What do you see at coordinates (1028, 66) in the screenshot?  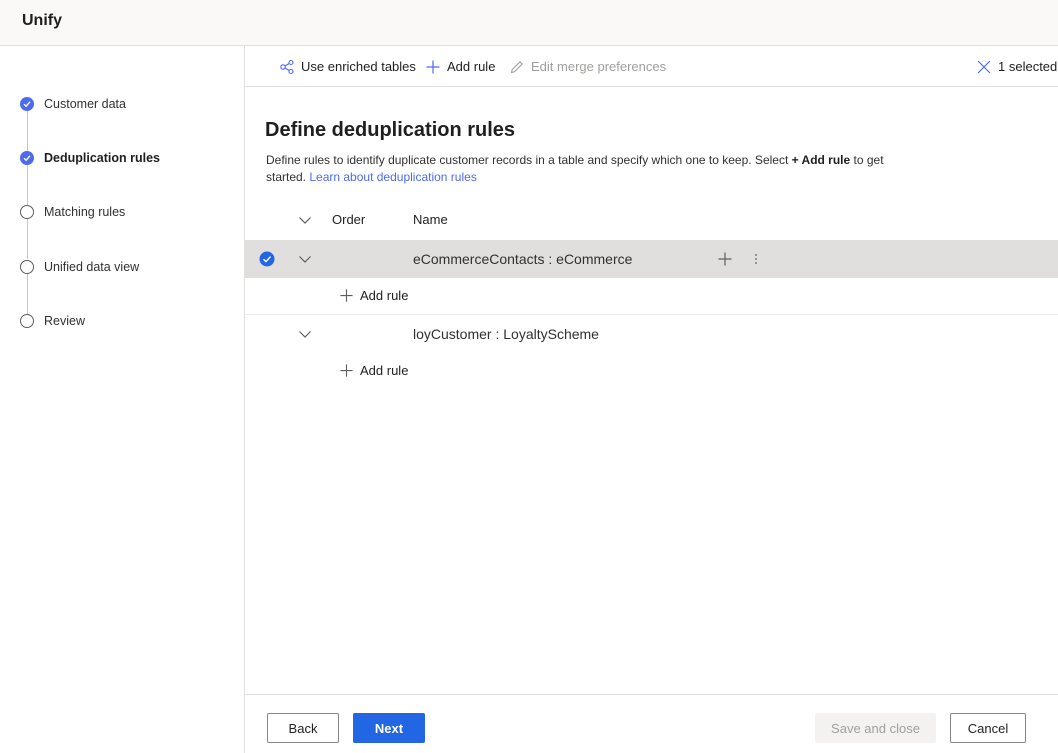 I see `selected-count: 1 selected` at bounding box center [1028, 66].